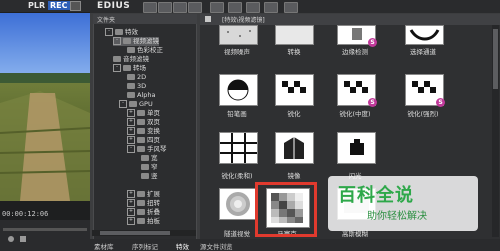 This screenshot has width=500, height=251. What do you see at coordinates (182, 246) in the screenshot?
I see `tab-effects: 特效` at bounding box center [182, 246].